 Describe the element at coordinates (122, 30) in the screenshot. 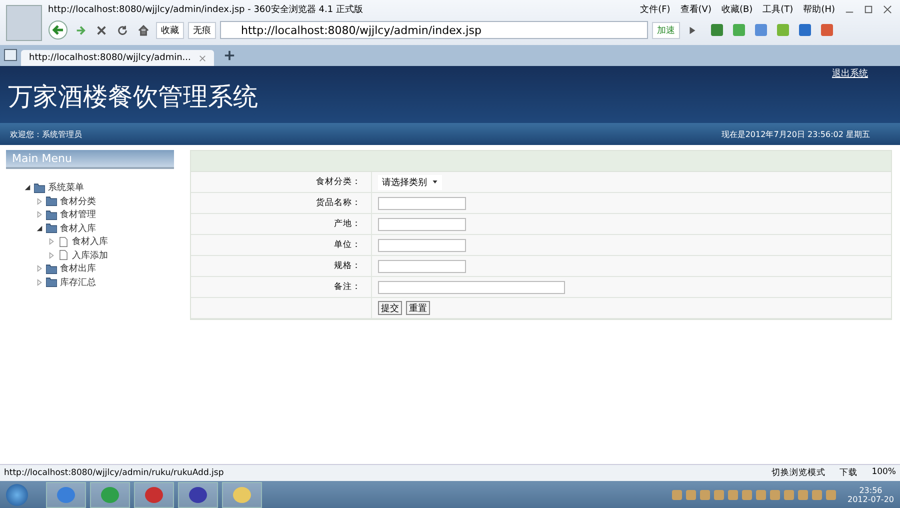

I see `refresh-icon` at that location.